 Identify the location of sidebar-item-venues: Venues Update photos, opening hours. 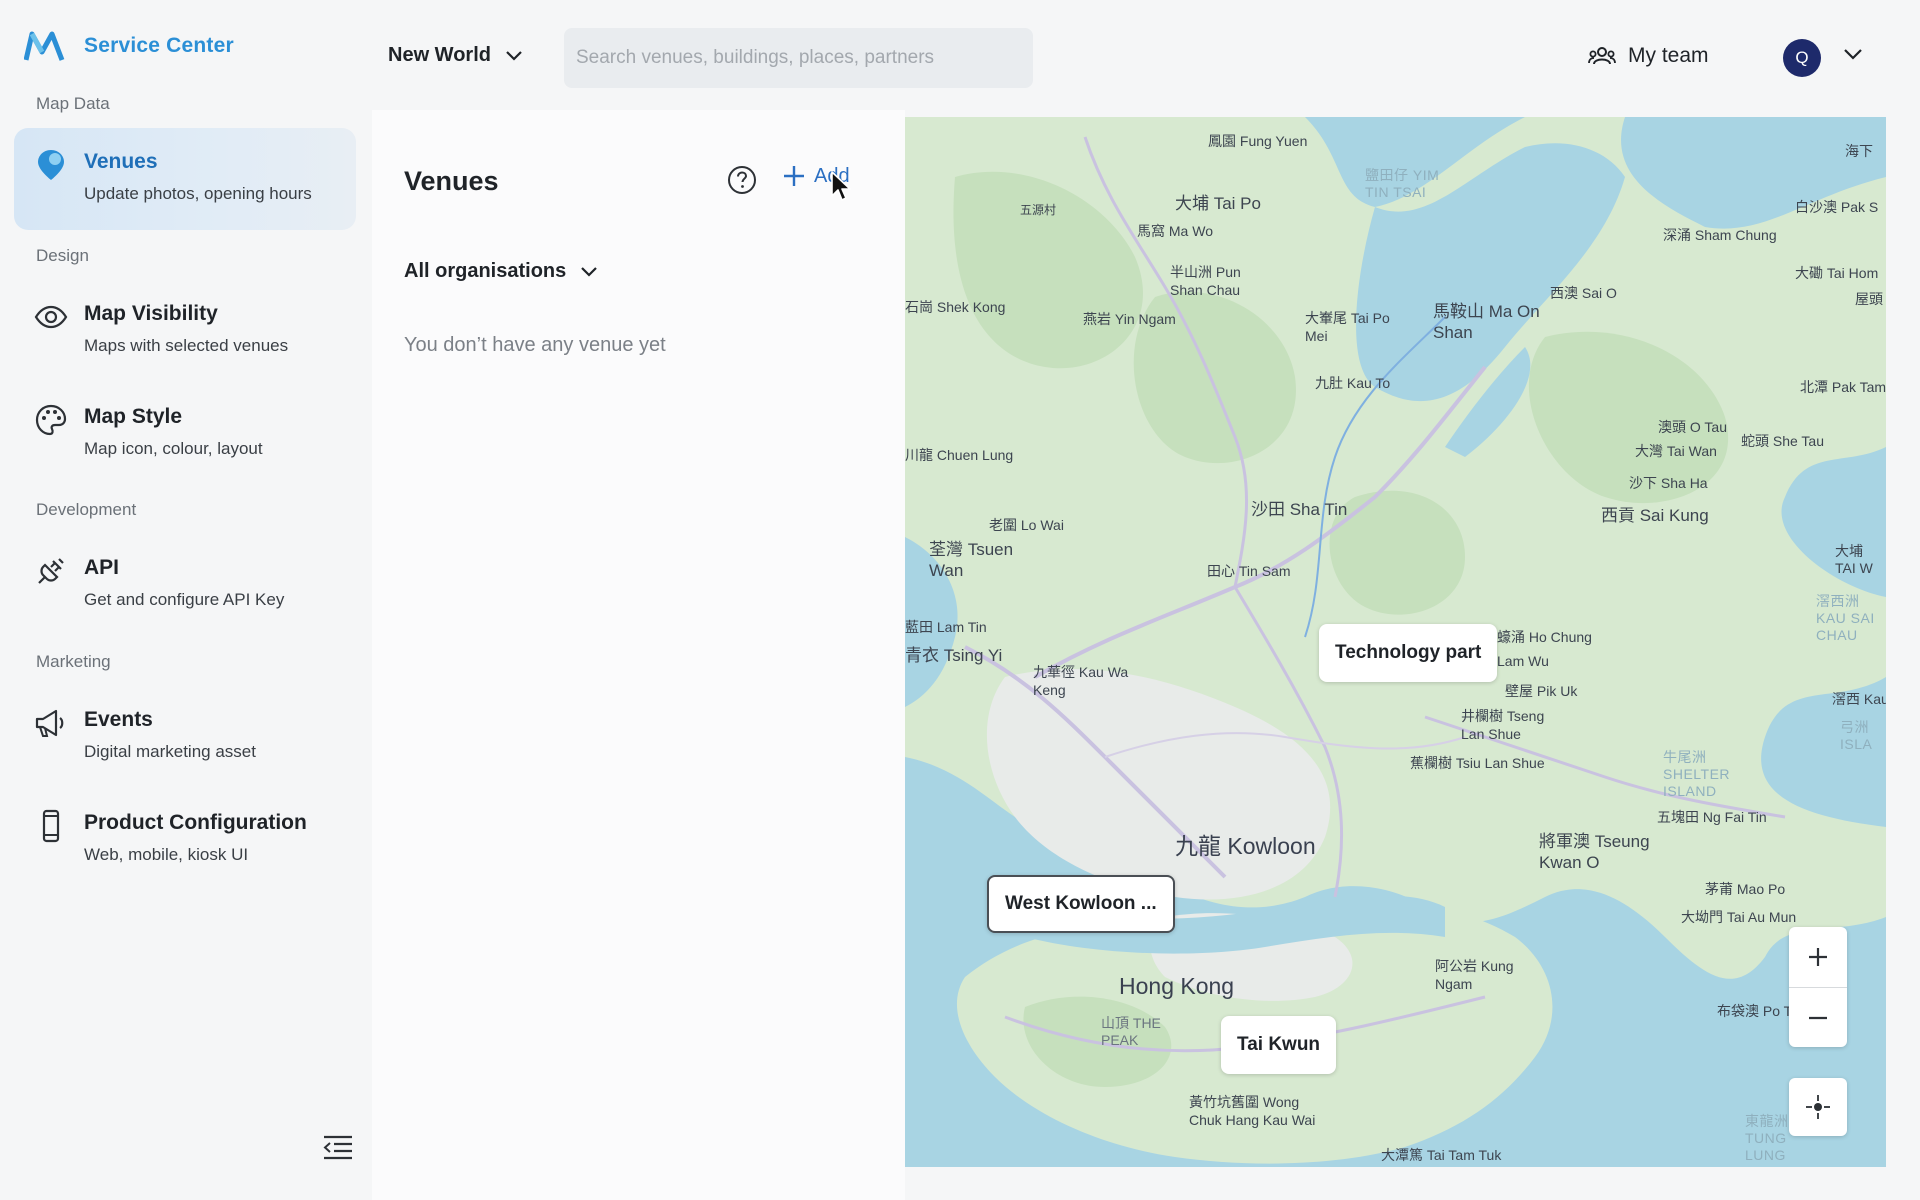
(185, 179).